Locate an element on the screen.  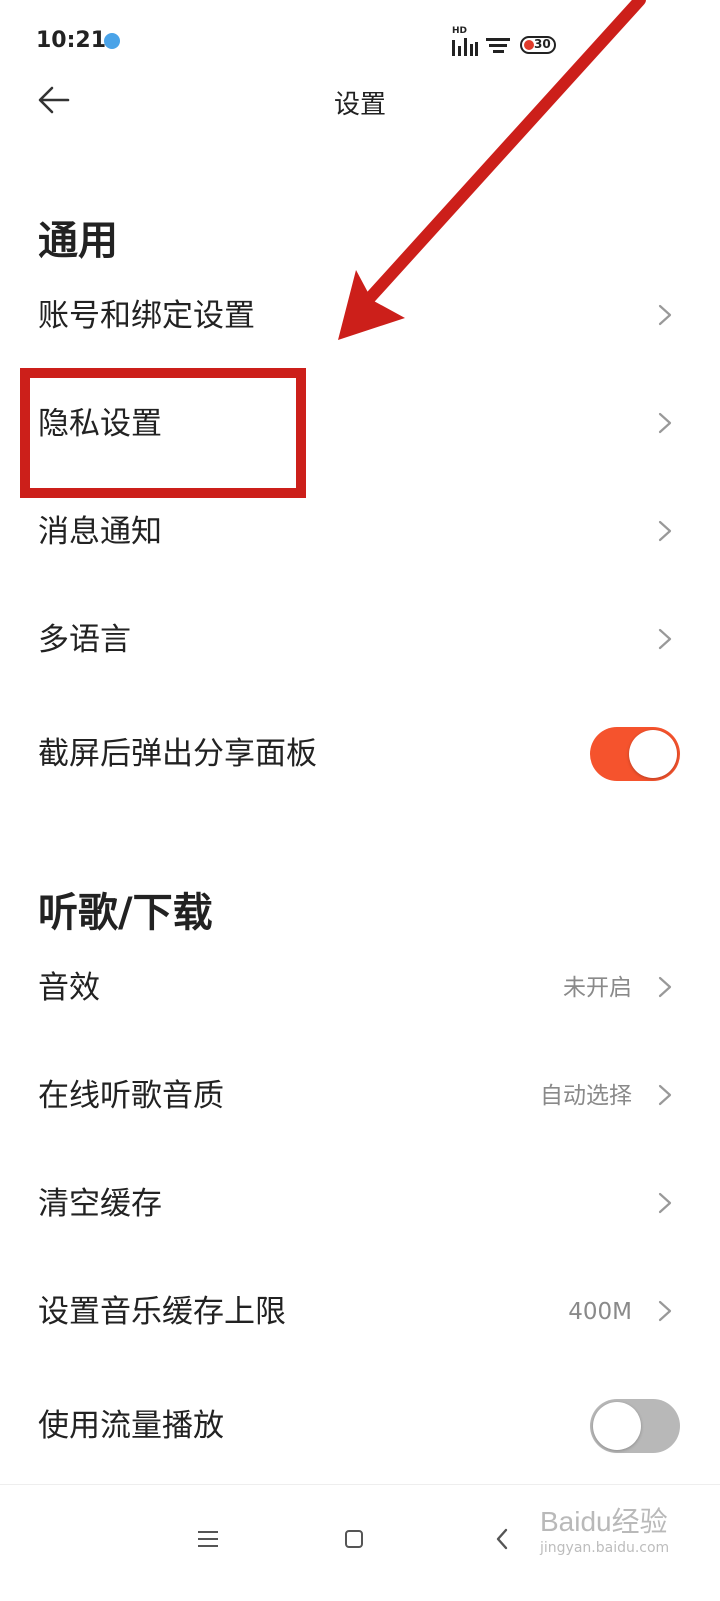
annotation-highlight-box is located at coordinates (163, 433).